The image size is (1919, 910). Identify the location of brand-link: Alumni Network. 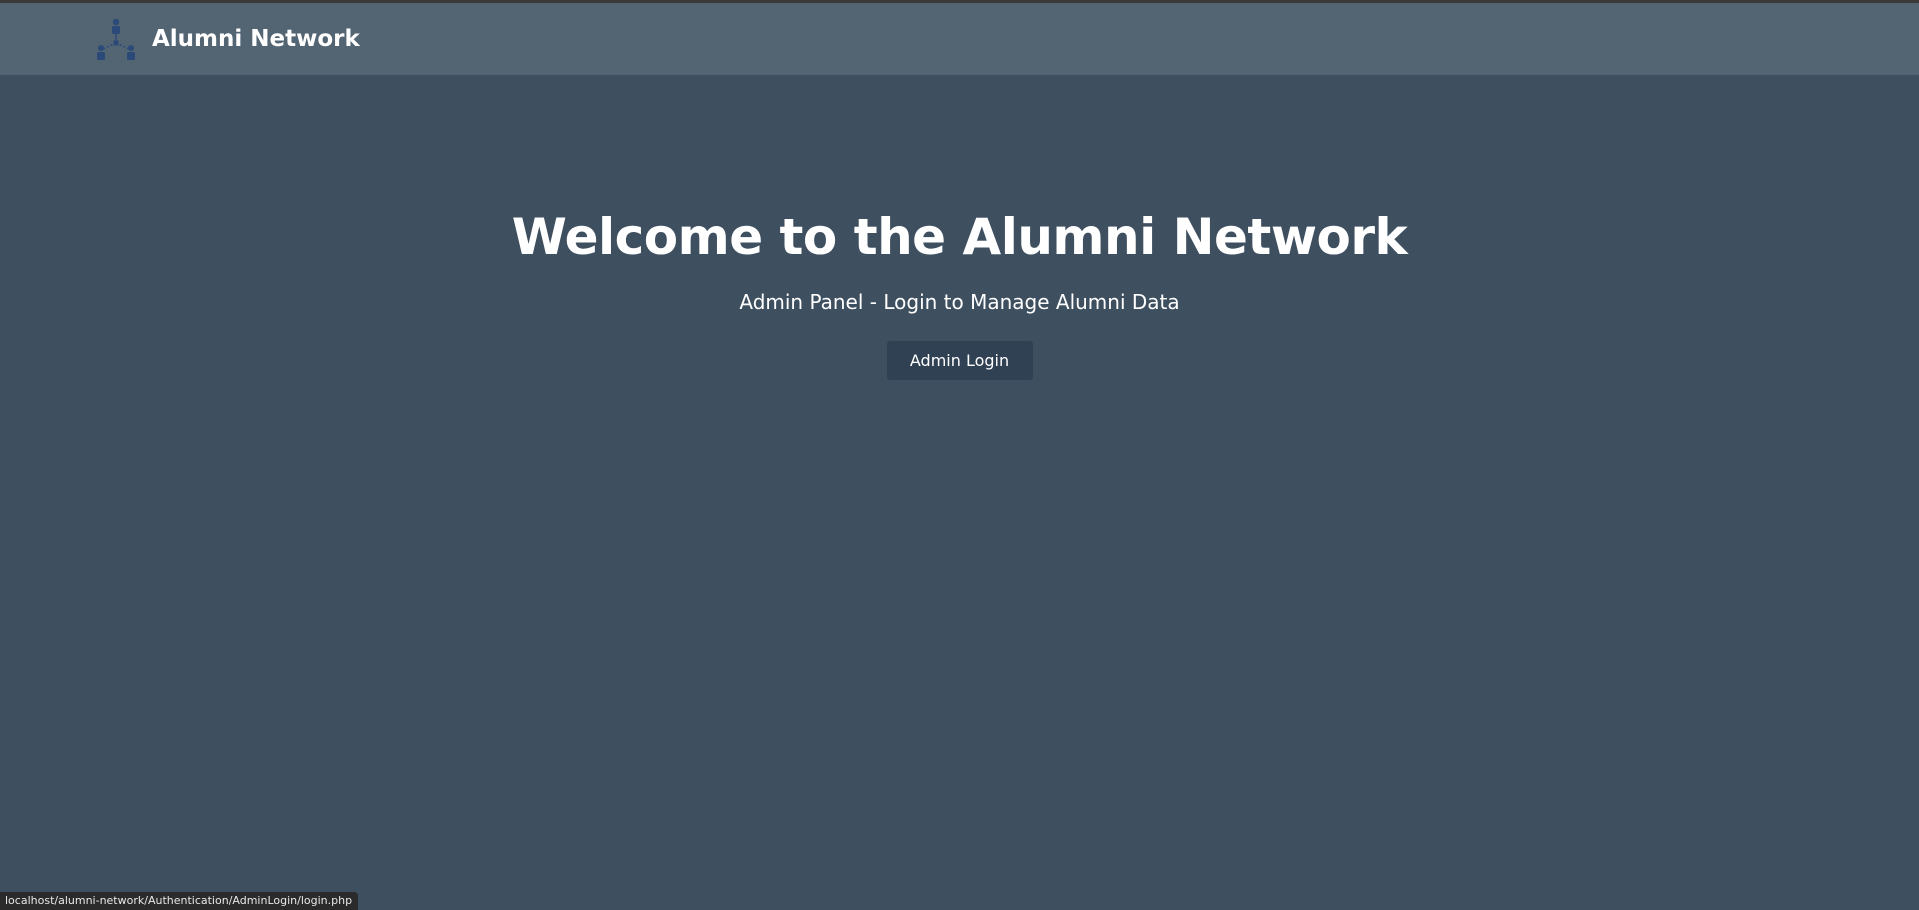
(227, 39).